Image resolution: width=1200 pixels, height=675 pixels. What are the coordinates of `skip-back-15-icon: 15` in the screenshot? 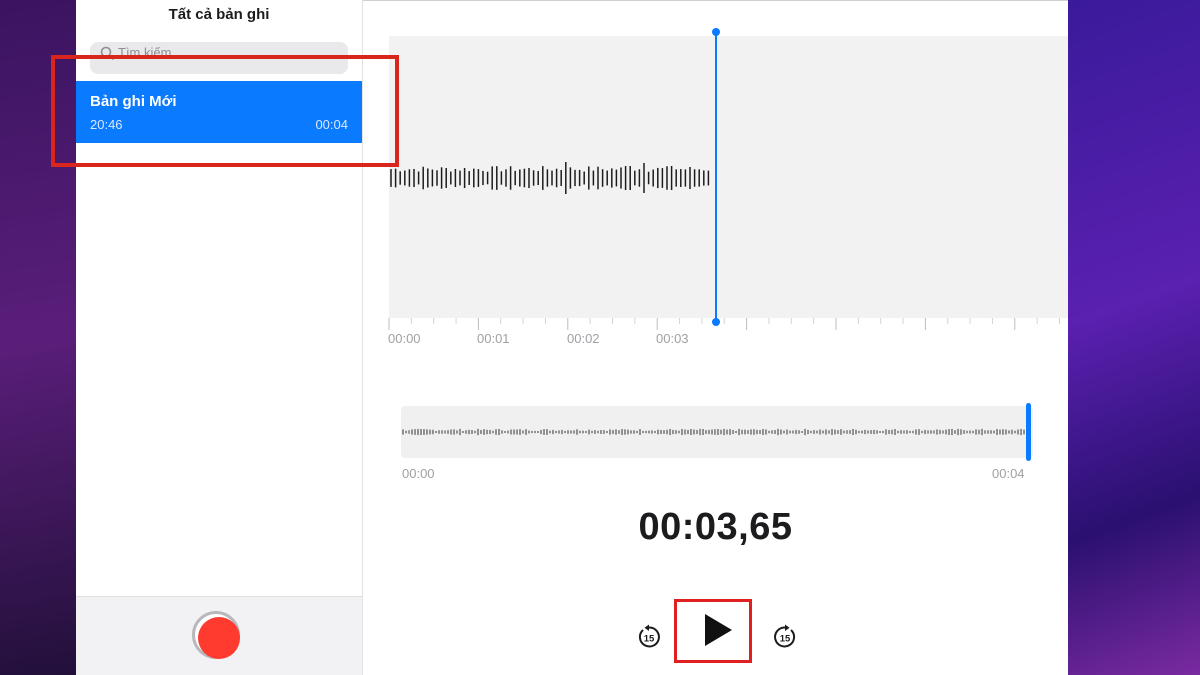 It's located at (649, 637).